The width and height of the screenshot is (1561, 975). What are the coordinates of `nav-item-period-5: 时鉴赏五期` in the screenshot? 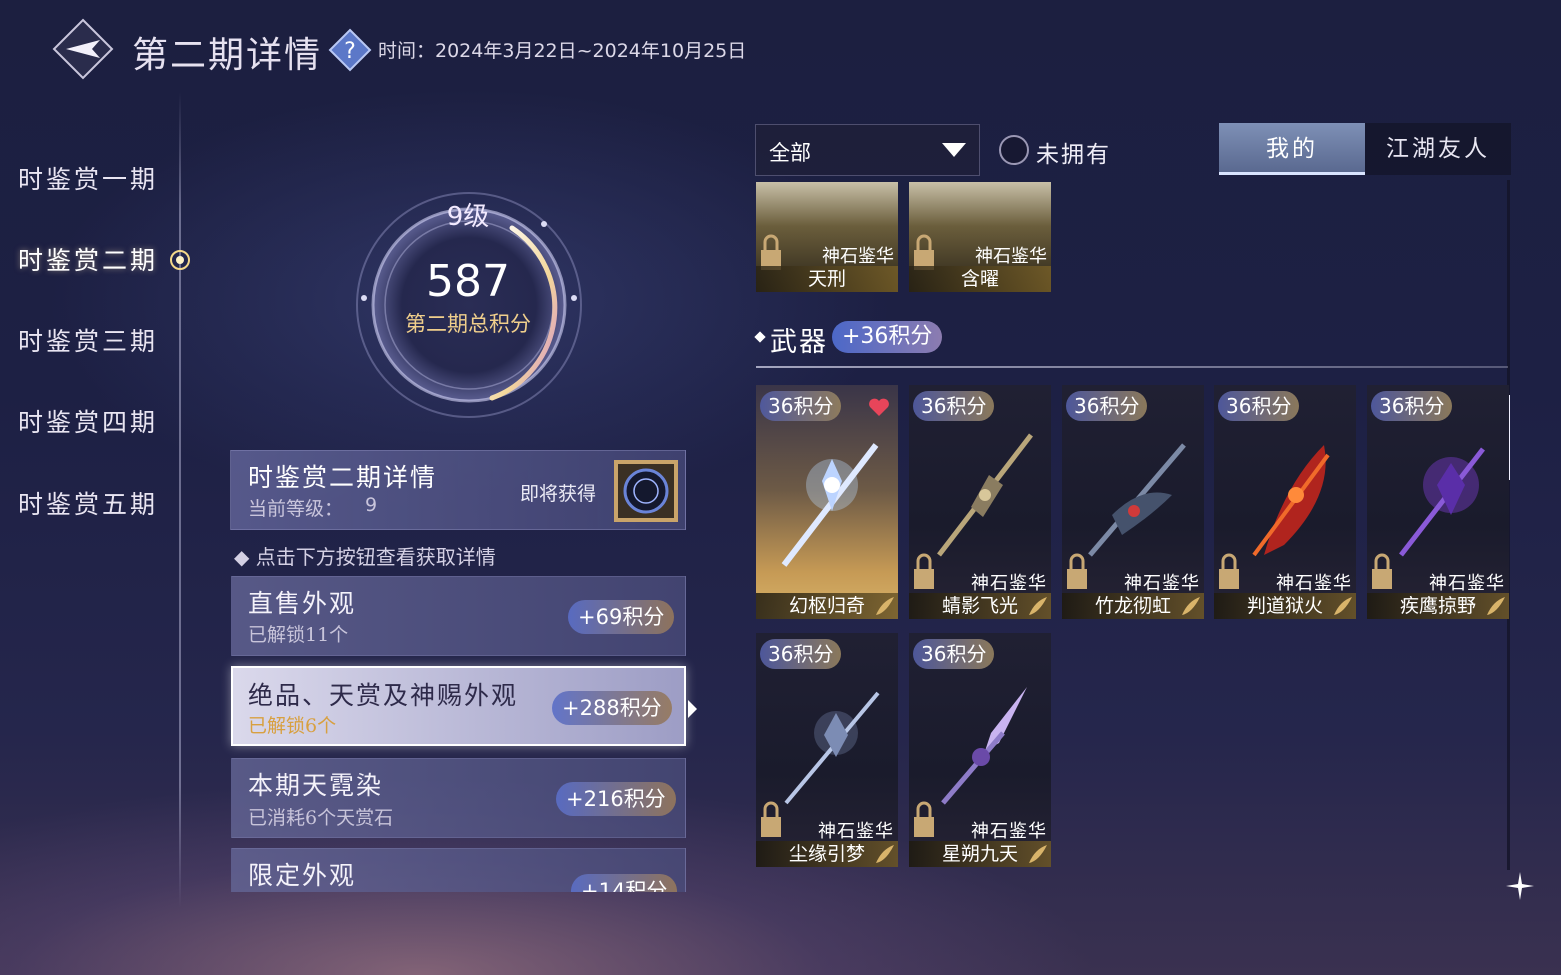 It's located at (88, 503).